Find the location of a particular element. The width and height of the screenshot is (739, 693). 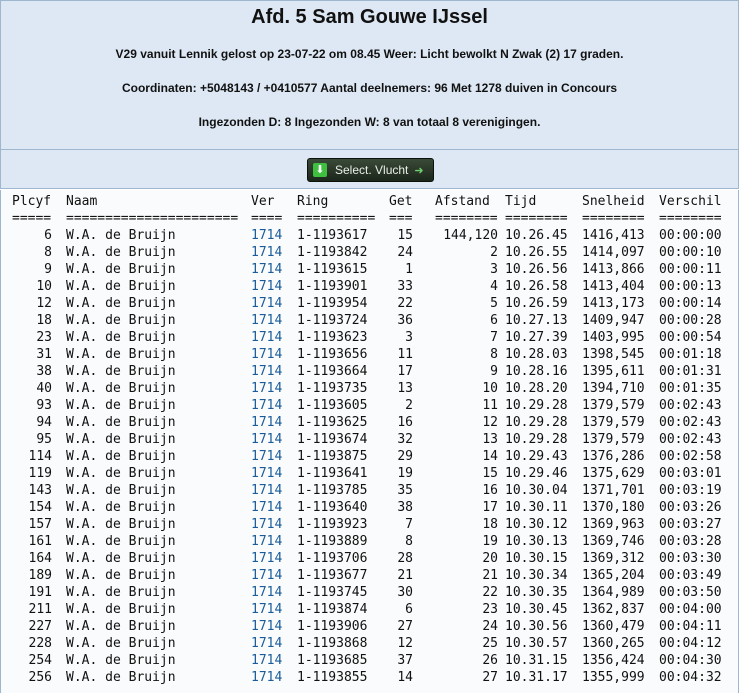

plcyf-cell: 12 is located at coordinates (44, 303).